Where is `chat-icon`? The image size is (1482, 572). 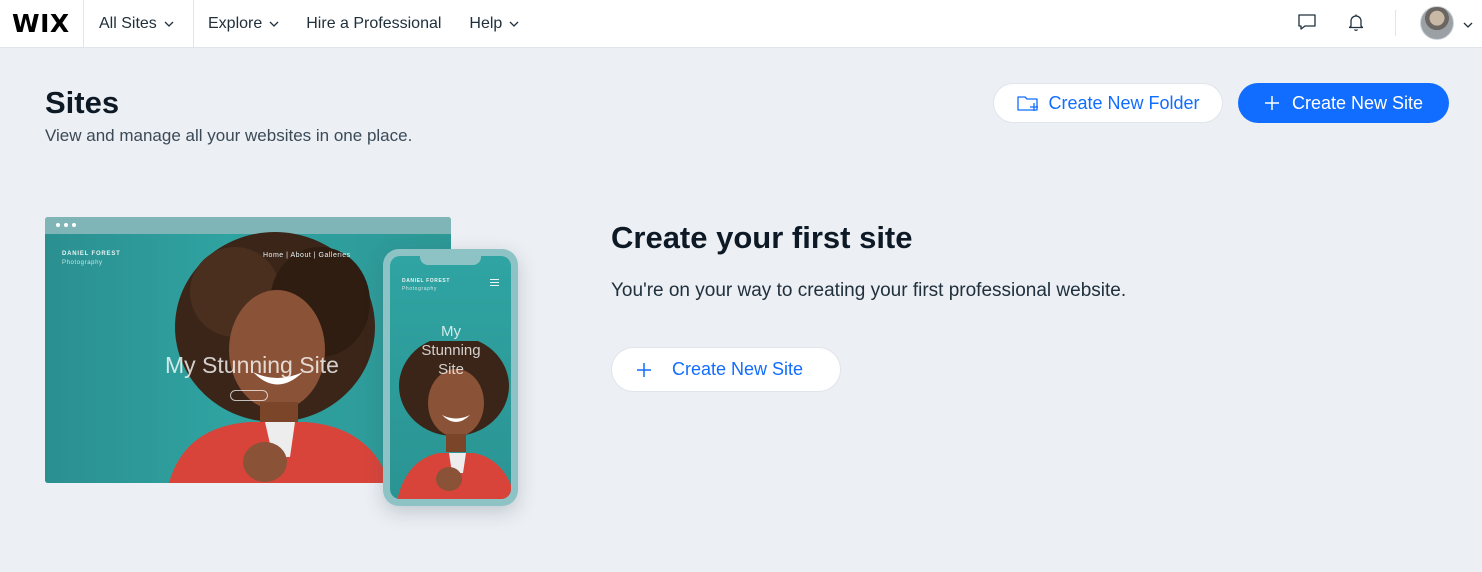
chat-icon is located at coordinates (1307, 22).